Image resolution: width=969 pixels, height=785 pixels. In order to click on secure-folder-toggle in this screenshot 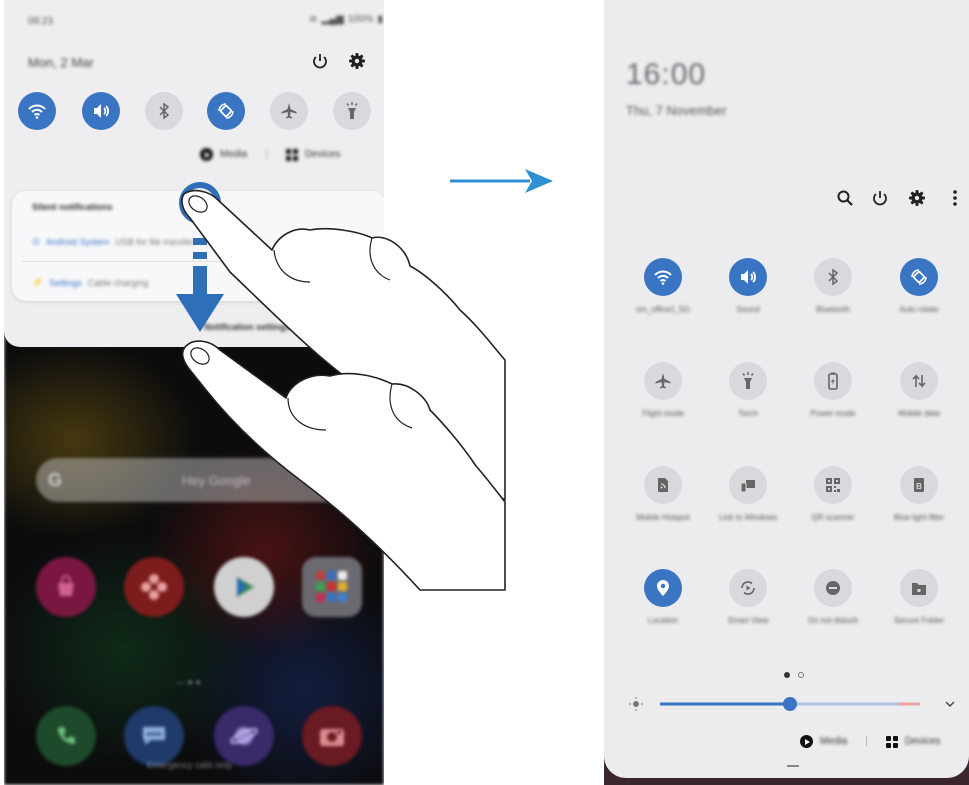, I will do `click(919, 588)`.